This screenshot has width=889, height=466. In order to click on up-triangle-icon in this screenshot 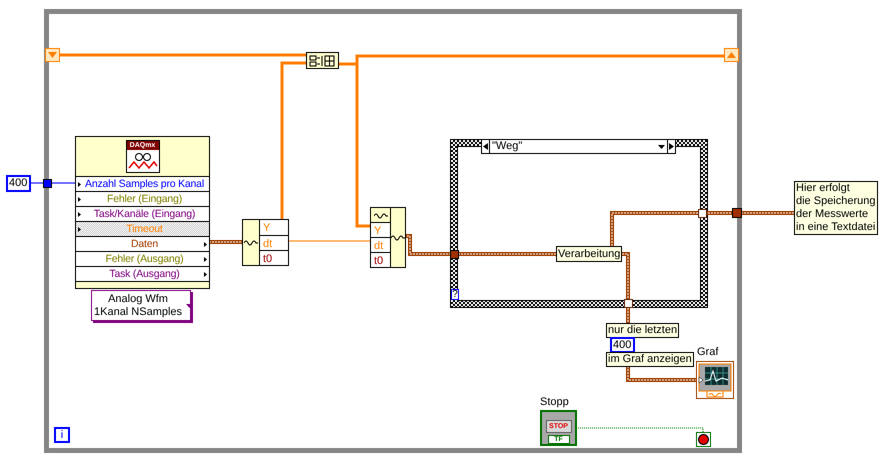, I will do `click(731, 55)`.